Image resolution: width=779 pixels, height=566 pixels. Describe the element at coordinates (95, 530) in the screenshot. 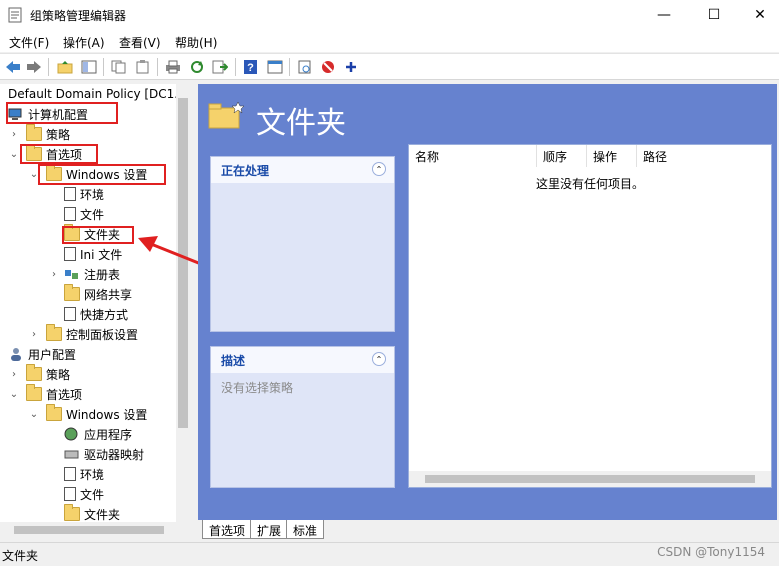

I see `tree-horizontal-scrollbar` at that location.